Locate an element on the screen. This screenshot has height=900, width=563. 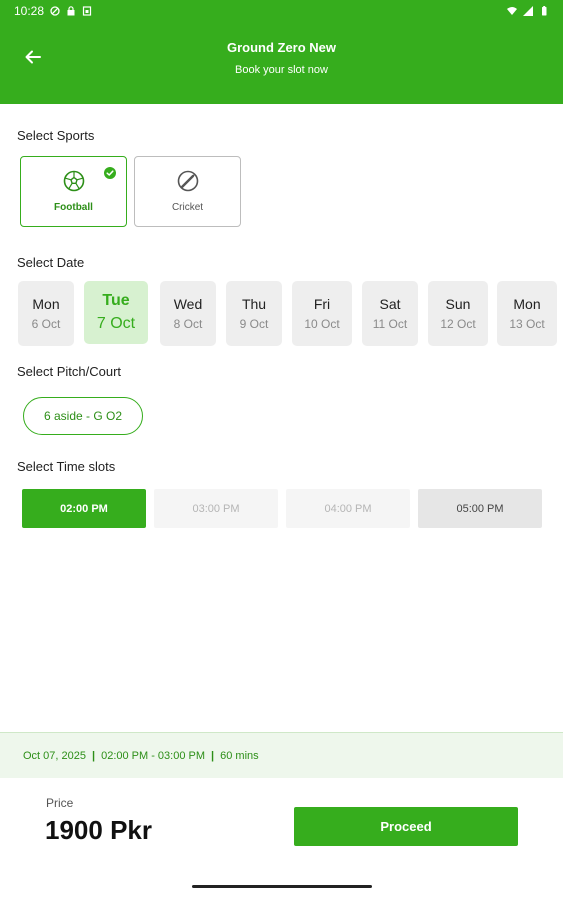
summary-duration: 60 mins is located at coordinates (239, 755).